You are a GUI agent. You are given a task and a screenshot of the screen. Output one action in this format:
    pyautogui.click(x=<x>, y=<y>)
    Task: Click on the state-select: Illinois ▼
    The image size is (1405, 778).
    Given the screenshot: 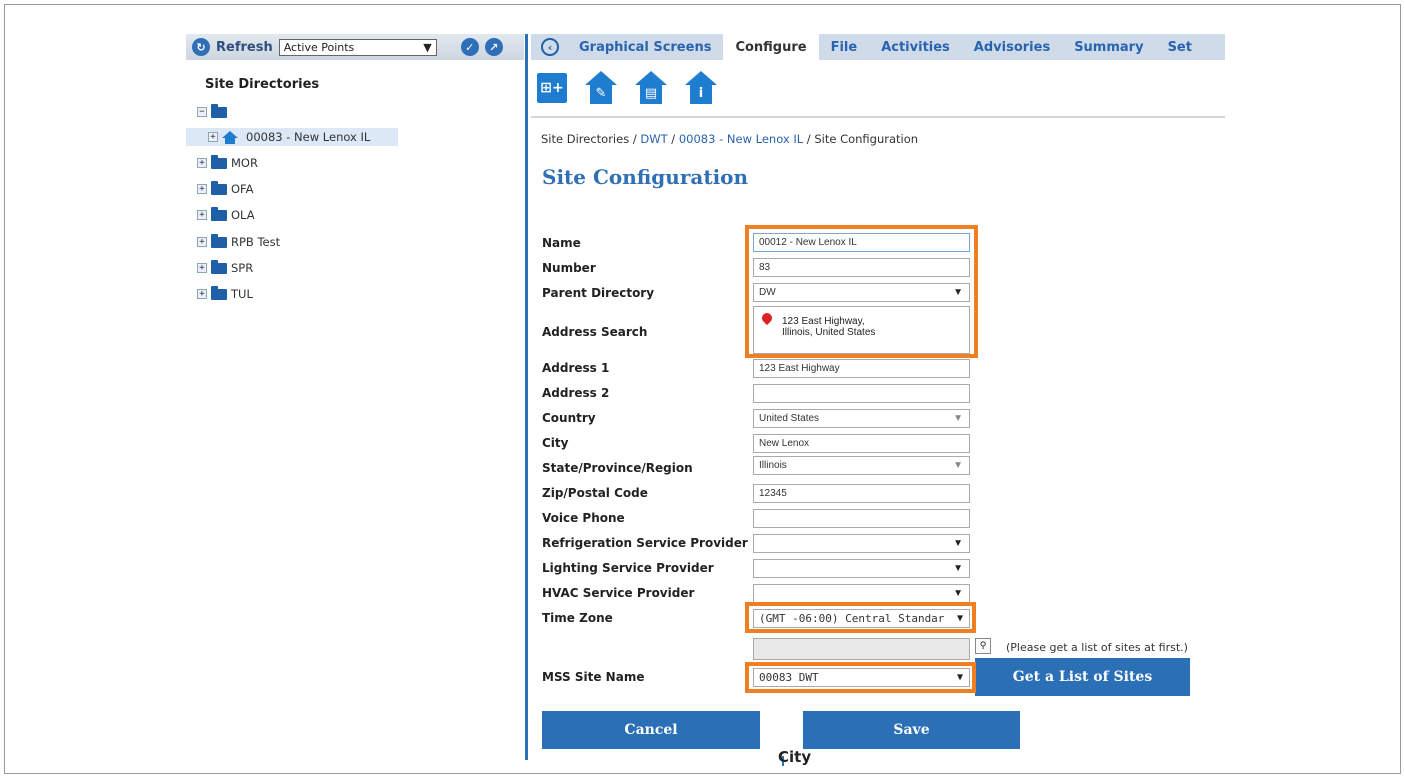 What is the action you would take?
    pyautogui.click(x=861, y=465)
    